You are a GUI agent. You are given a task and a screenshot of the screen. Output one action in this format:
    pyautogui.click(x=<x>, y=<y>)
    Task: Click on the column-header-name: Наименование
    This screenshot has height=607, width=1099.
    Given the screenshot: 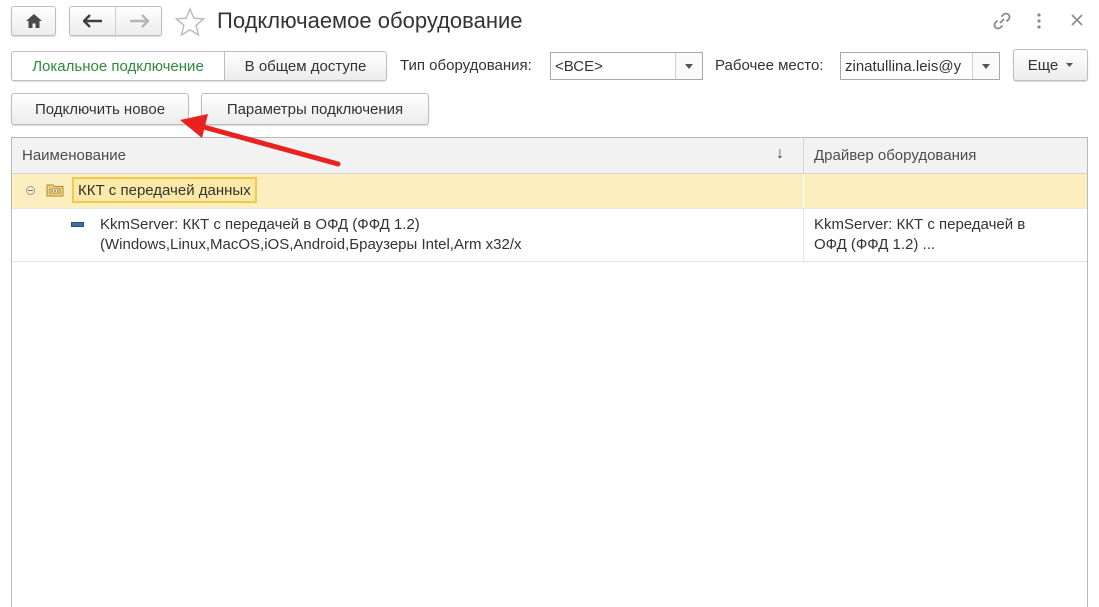 What is the action you would take?
    pyautogui.click(x=74, y=155)
    